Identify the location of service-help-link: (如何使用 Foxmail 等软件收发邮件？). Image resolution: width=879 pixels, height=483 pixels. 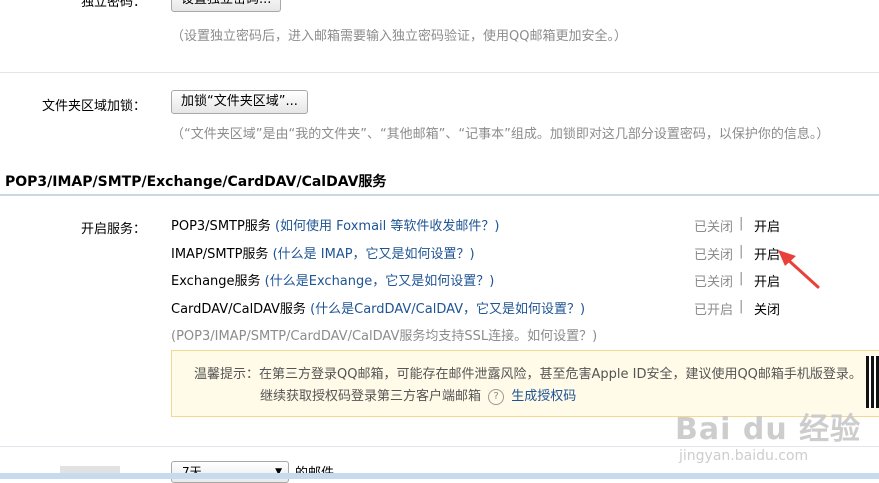
(387, 226).